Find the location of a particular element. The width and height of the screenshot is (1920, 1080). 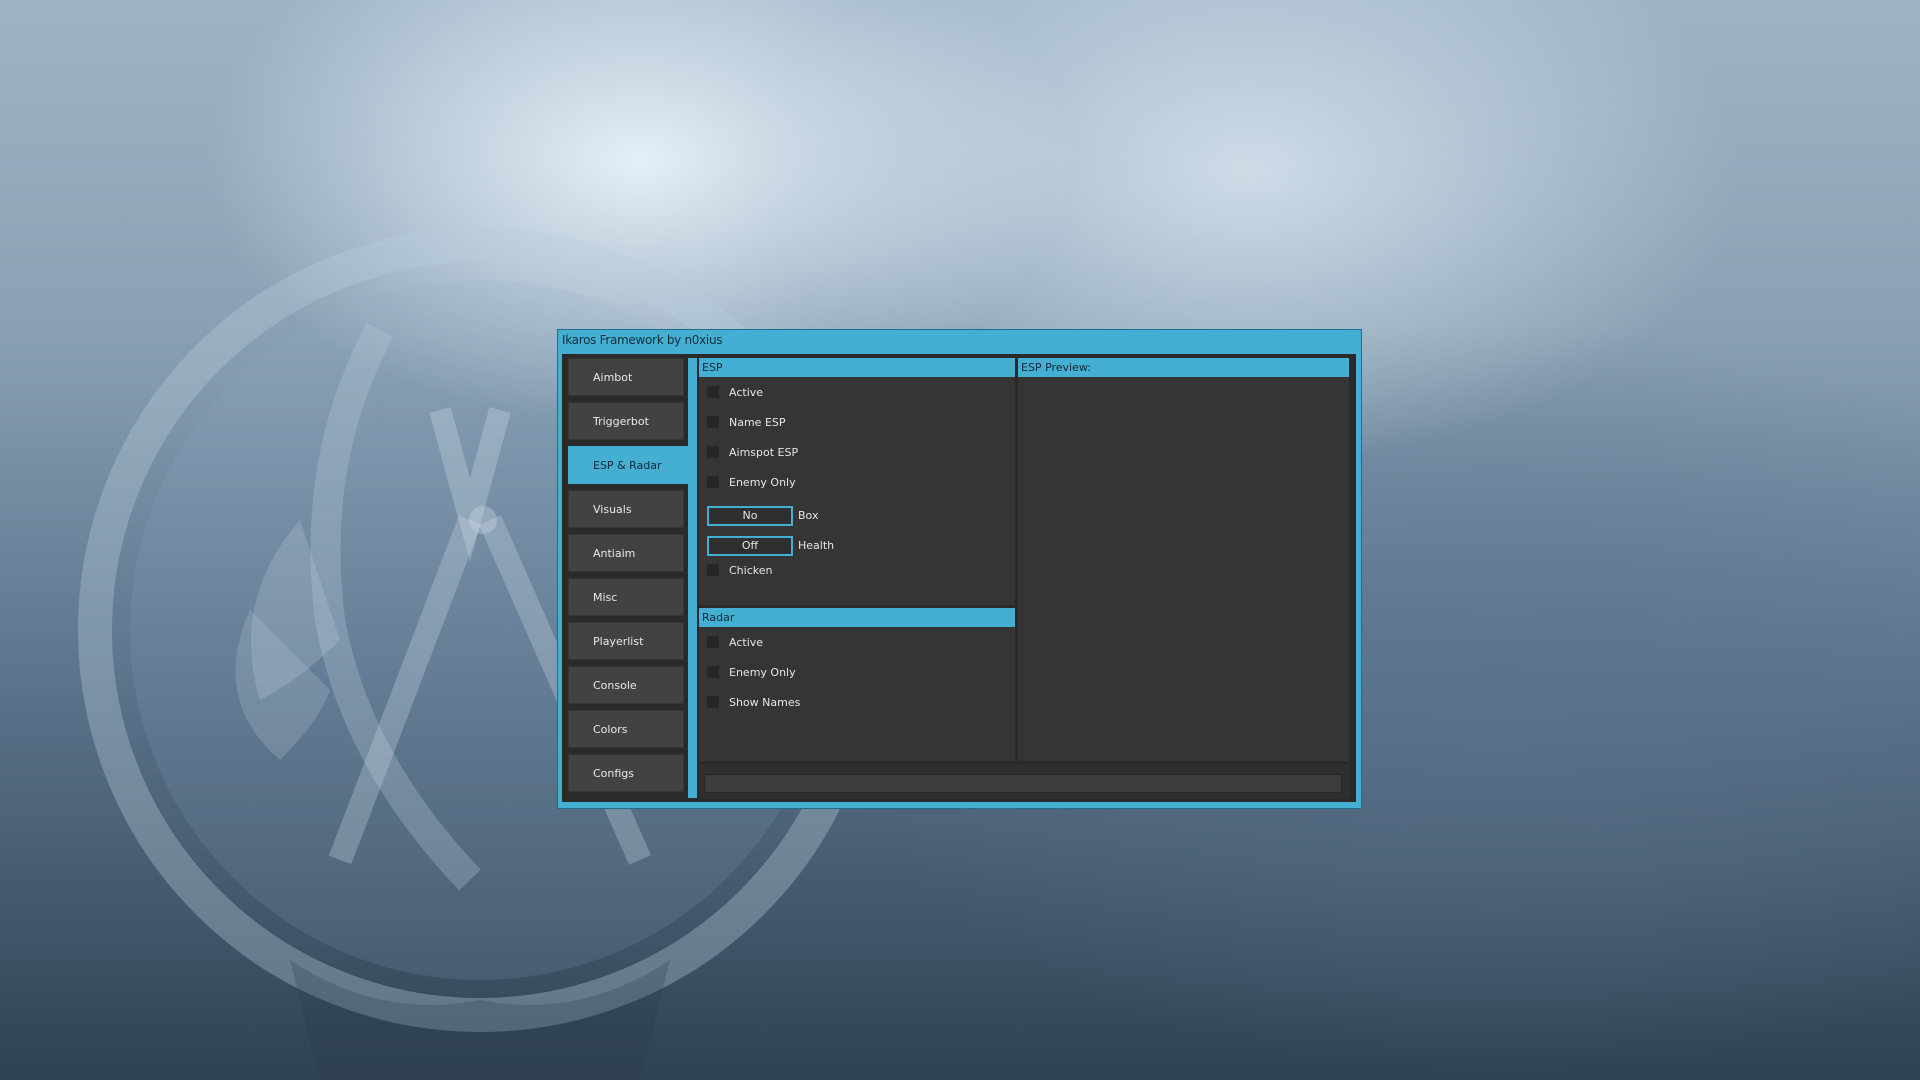

aimspot-esp-label: Aimspot ESP is located at coordinates (764, 452).